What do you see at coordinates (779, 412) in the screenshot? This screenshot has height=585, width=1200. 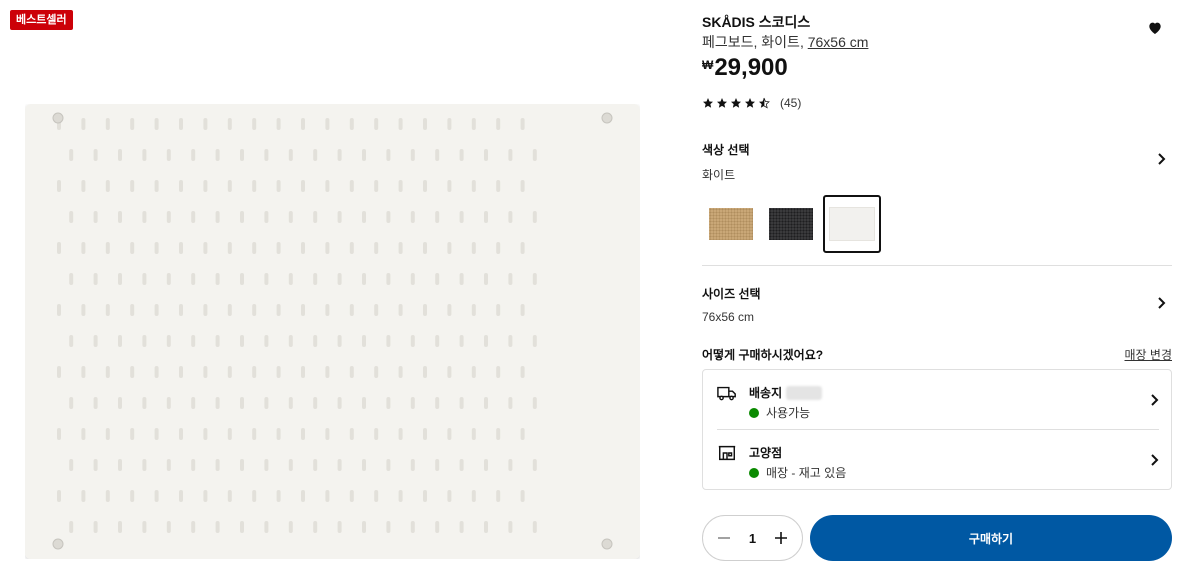 I see `delivery-status: 사용가능` at bounding box center [779, 412].